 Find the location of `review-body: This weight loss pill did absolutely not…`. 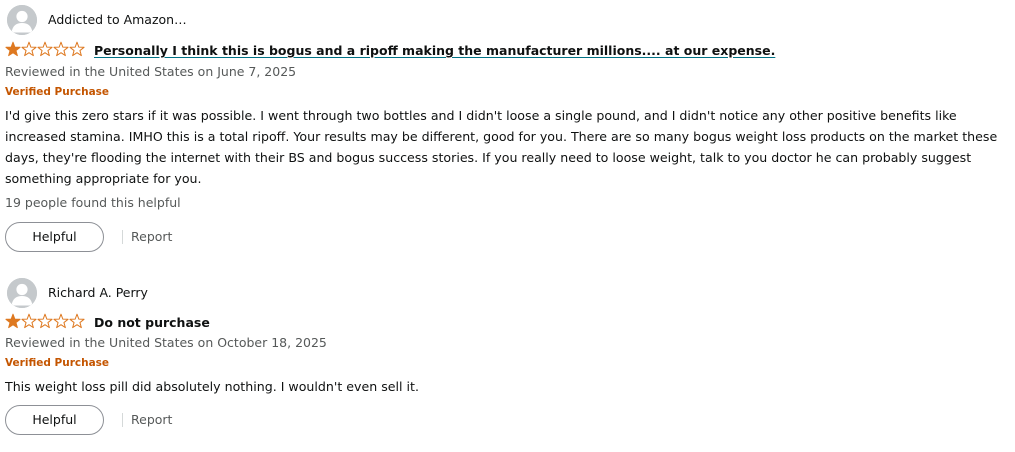

review-body: This weight loss pill did absolutely not… is located at coordinates (212, 386).